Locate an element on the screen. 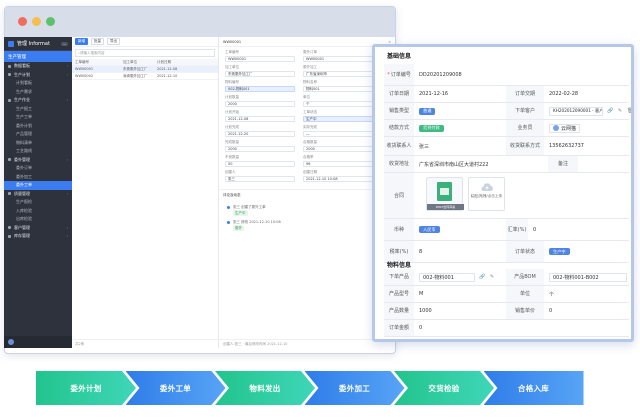 This screenshot has width=640, height=417. bom-value: 002-物料001-B002 is located at coordinates (588, 277).